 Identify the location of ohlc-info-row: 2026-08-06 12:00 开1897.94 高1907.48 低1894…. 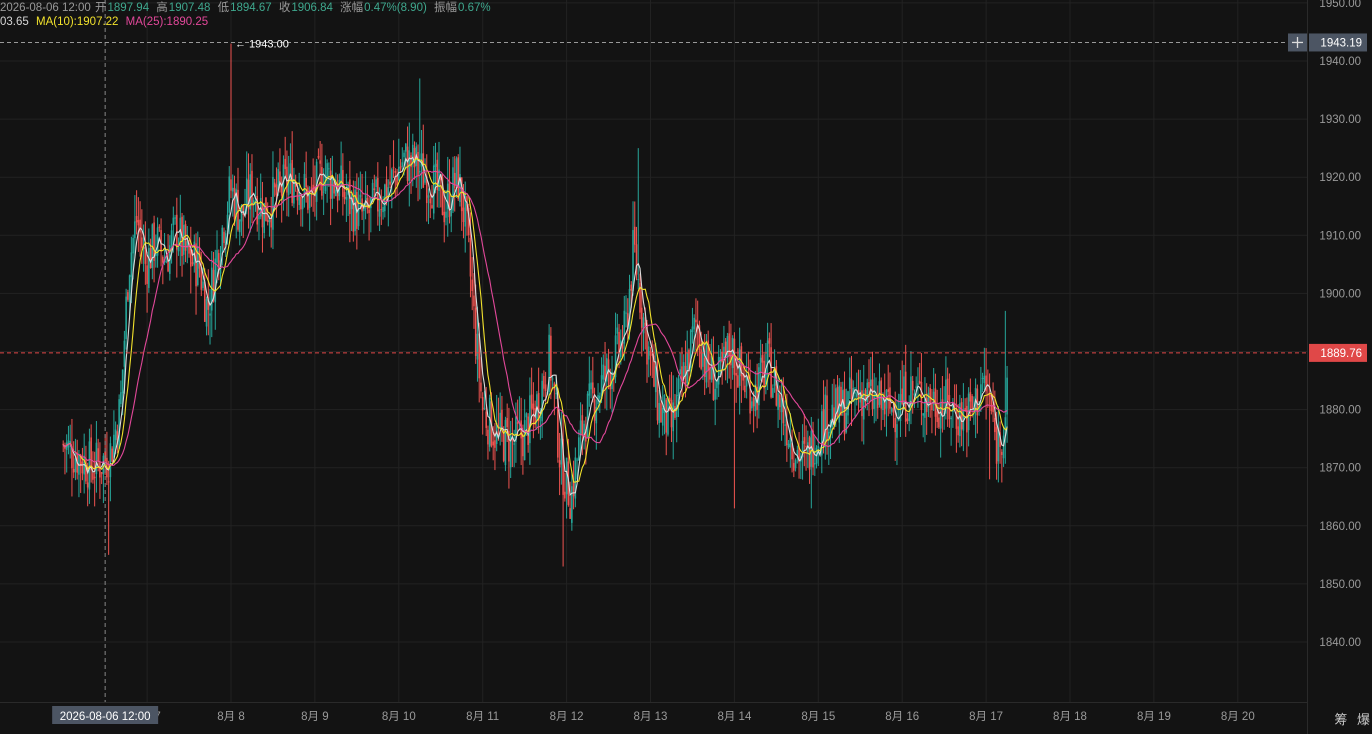
(247, 7).